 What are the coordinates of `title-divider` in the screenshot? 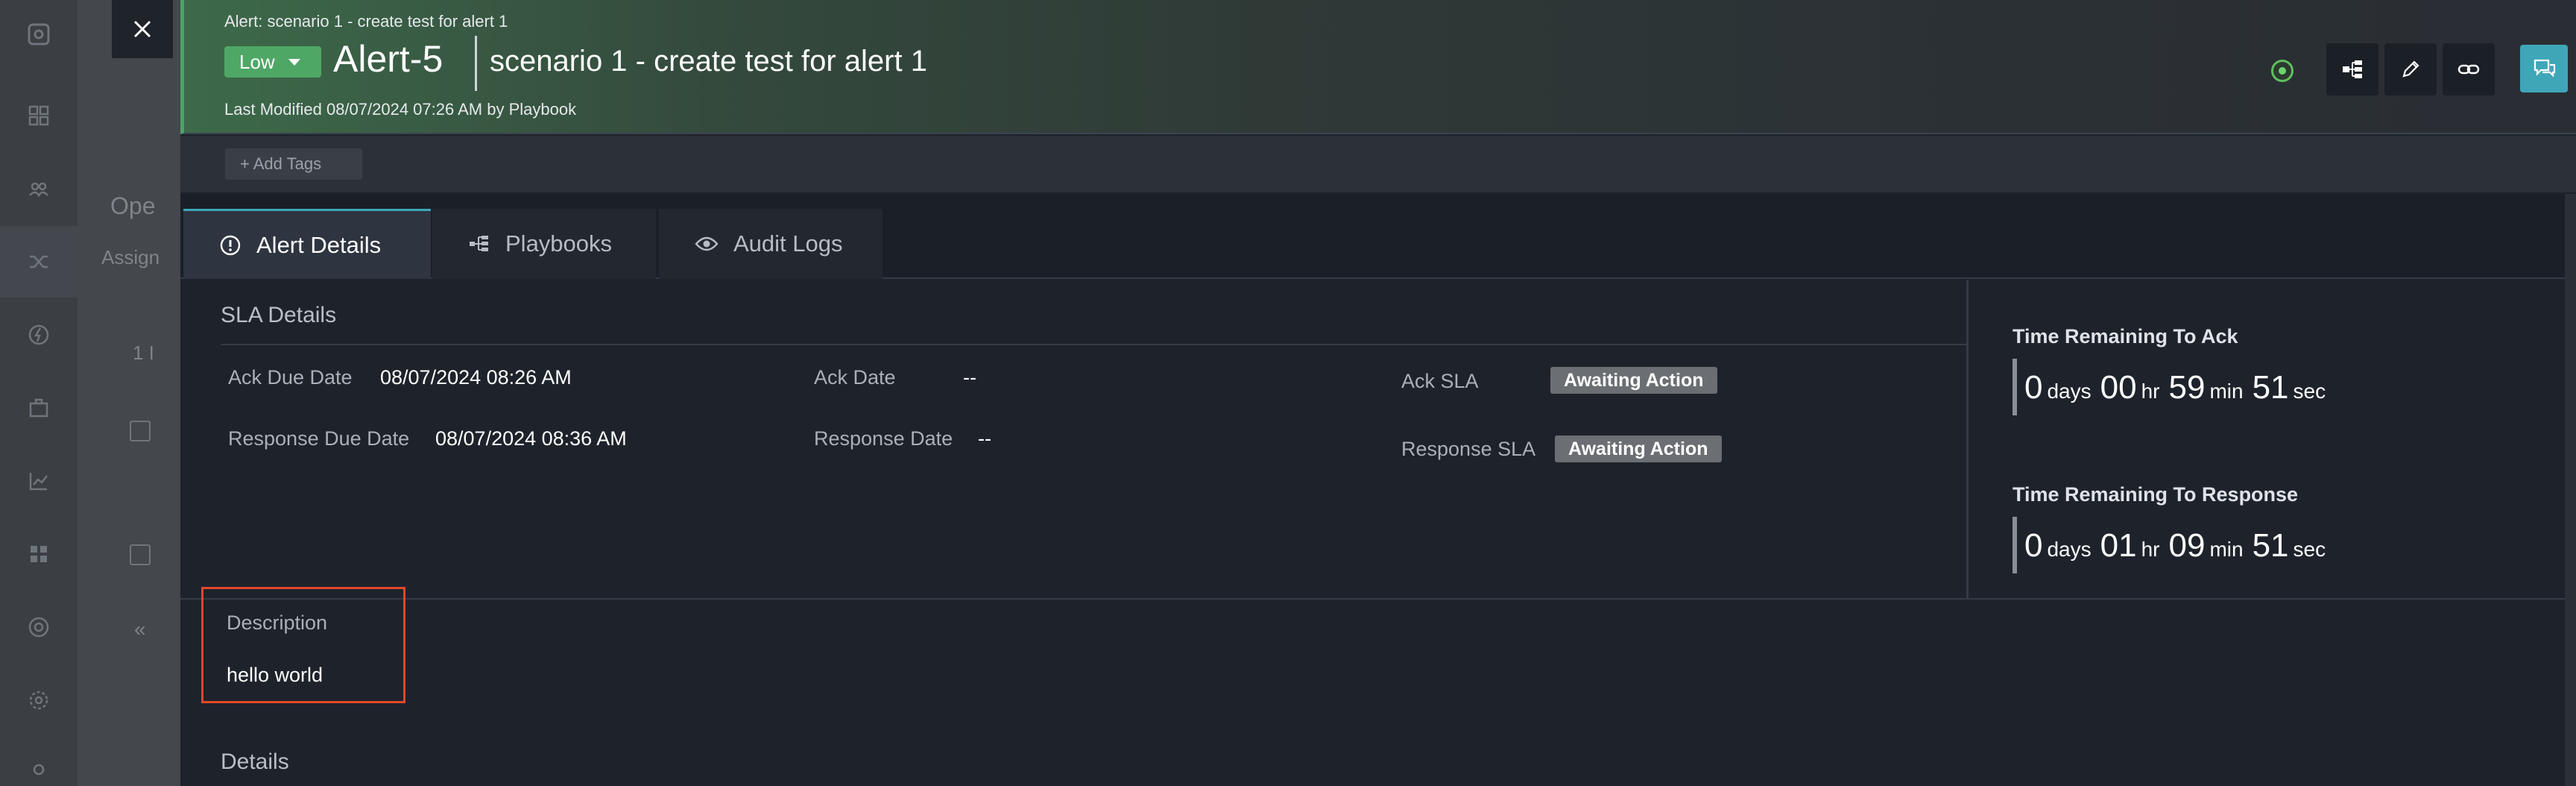 It's located at (476, 64).